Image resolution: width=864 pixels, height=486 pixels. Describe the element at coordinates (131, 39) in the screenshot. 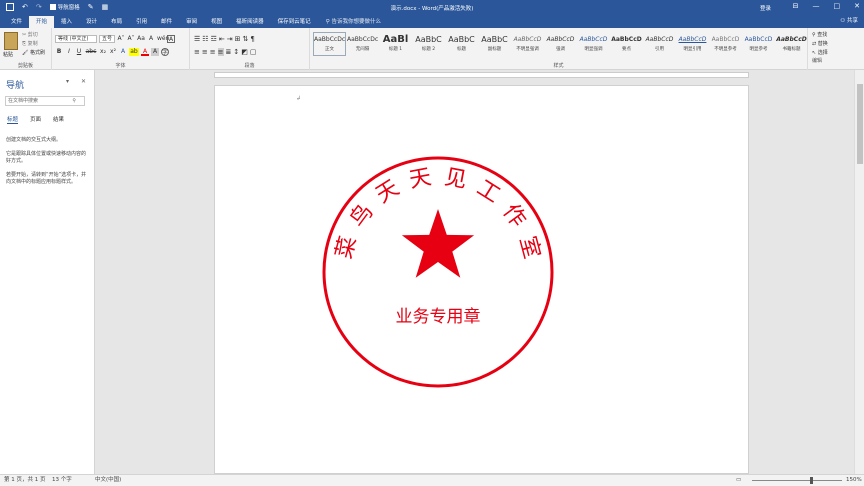

I see `shrink-font-button: A˅` at that location.